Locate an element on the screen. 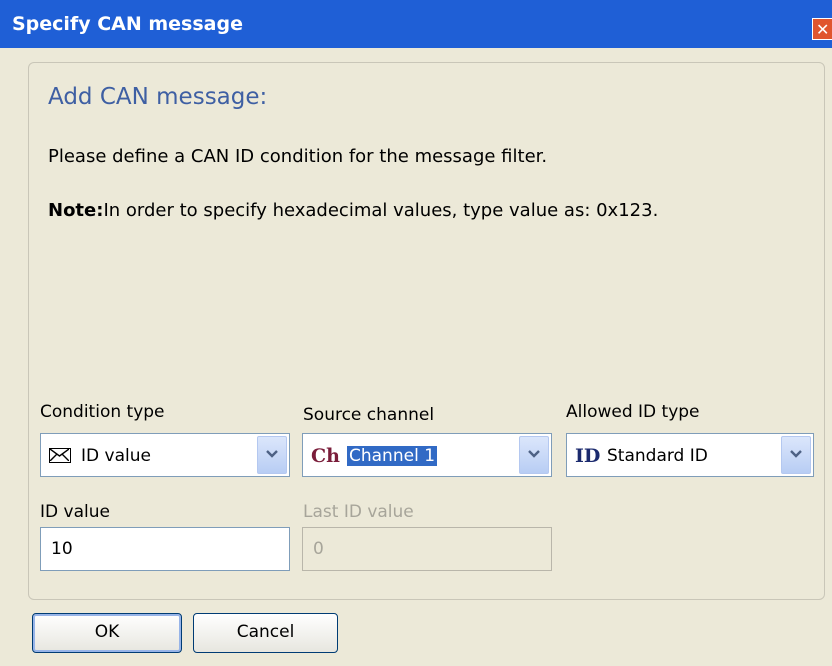  note-label: Note: is located at coordinates (76, 210).